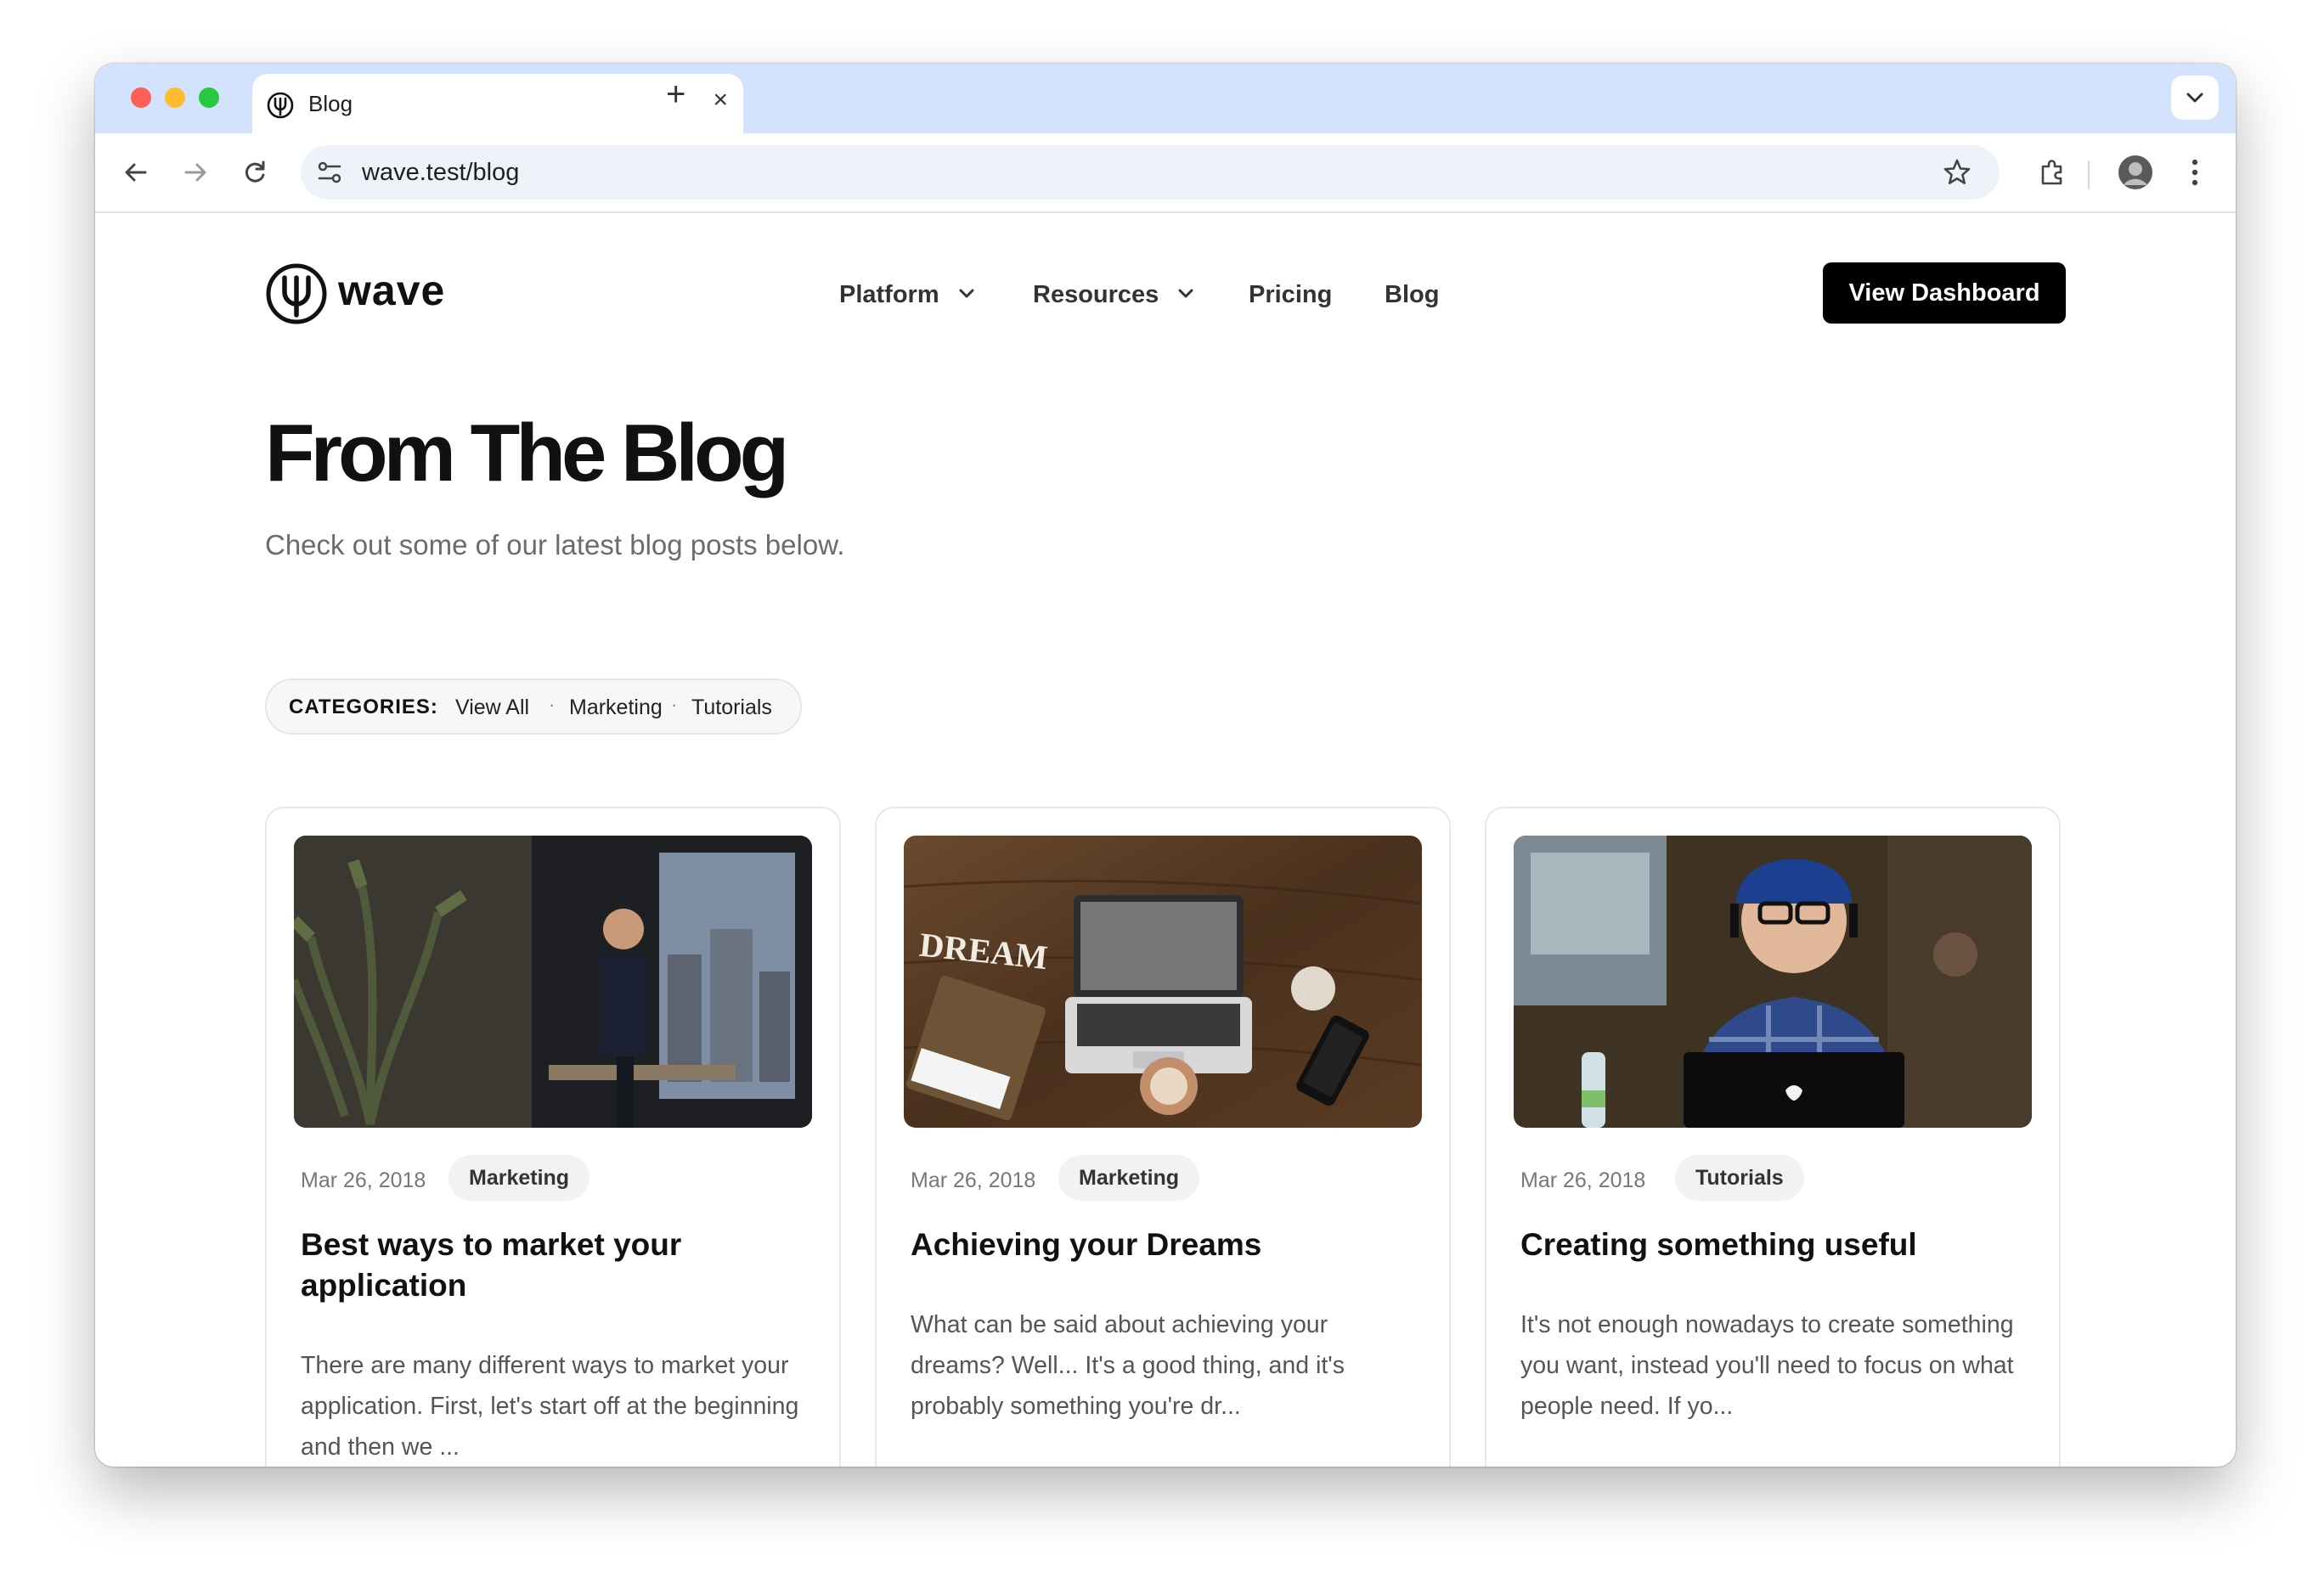  Describe the element at coordinates (2052, 172) in the screenshot. I see `extensions-icon` at that location.